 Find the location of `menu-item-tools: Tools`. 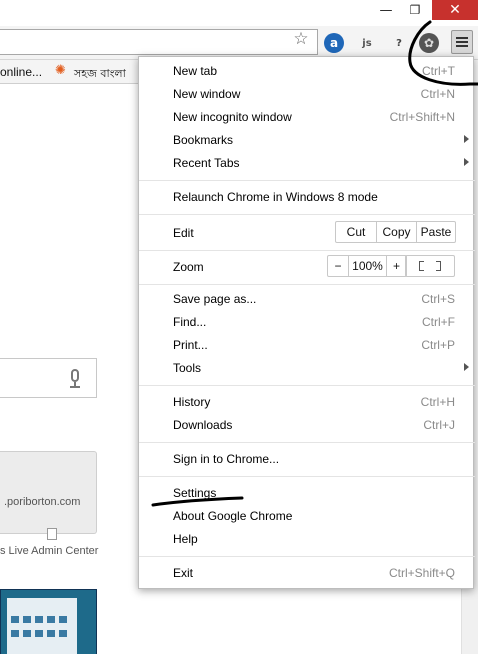

menu-item-tools: Tools is located at coordinates (307, 368).